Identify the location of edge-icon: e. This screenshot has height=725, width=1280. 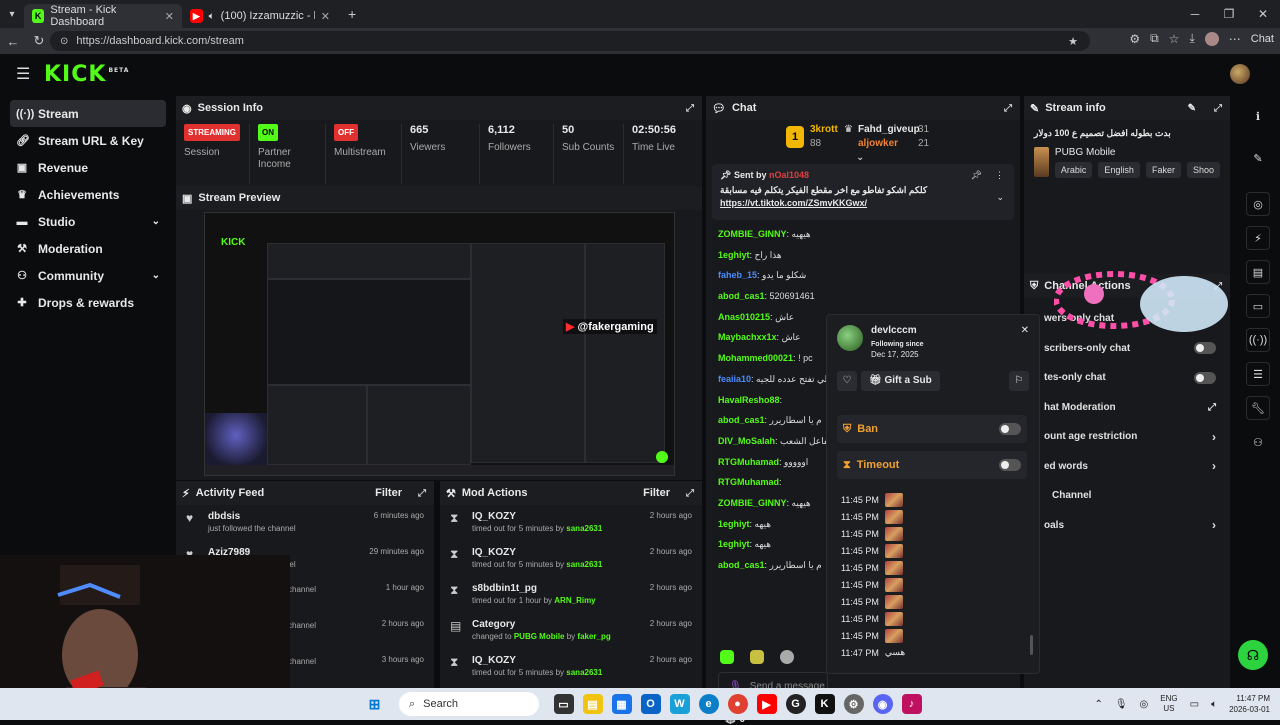
(708, 704).